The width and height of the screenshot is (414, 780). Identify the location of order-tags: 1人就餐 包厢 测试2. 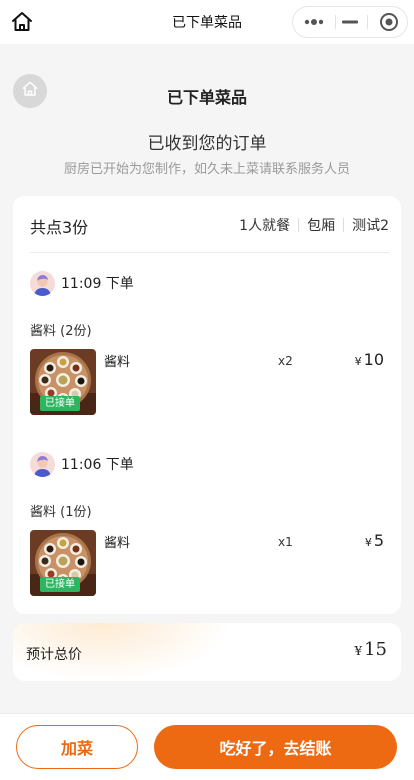
(314, 225).